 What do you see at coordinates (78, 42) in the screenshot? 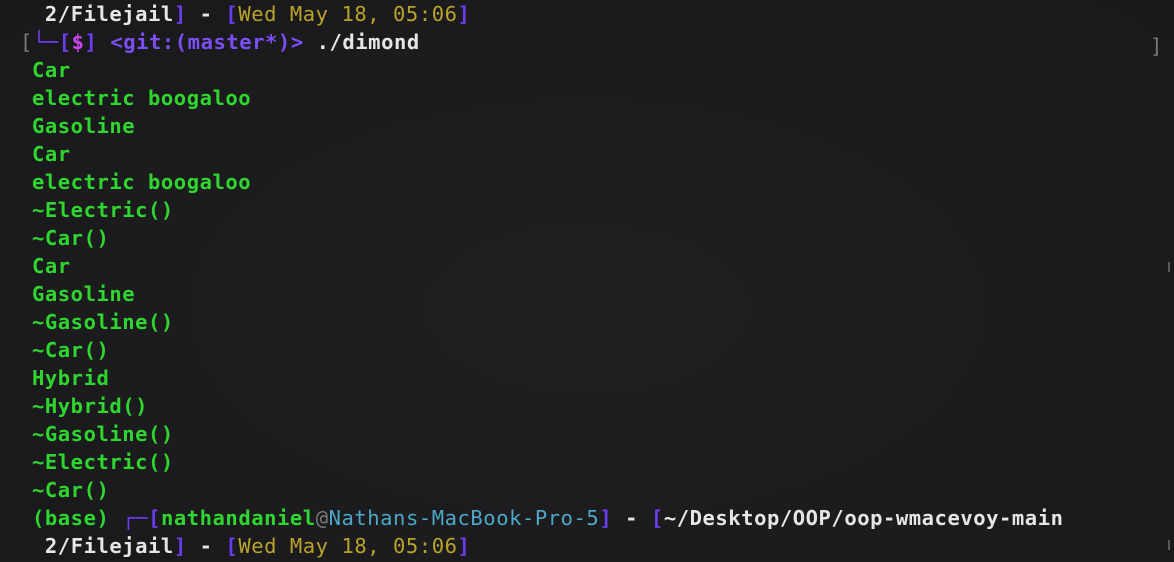
I see `prompt-symbol: $` at bounding box center [78, 42].